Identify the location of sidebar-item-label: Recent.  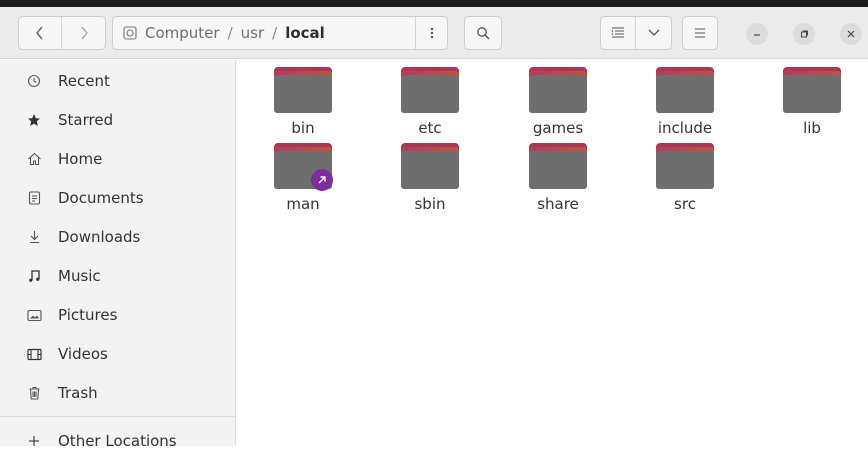
(84, 81).